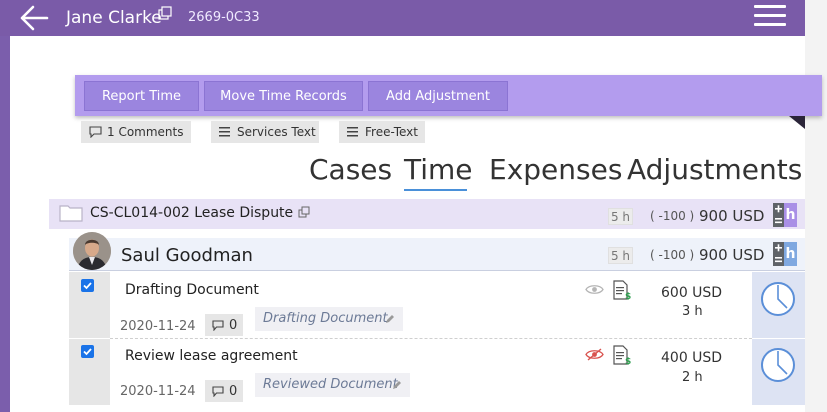  I want to click on employee-hours-toggle: h, so click(790, 254).